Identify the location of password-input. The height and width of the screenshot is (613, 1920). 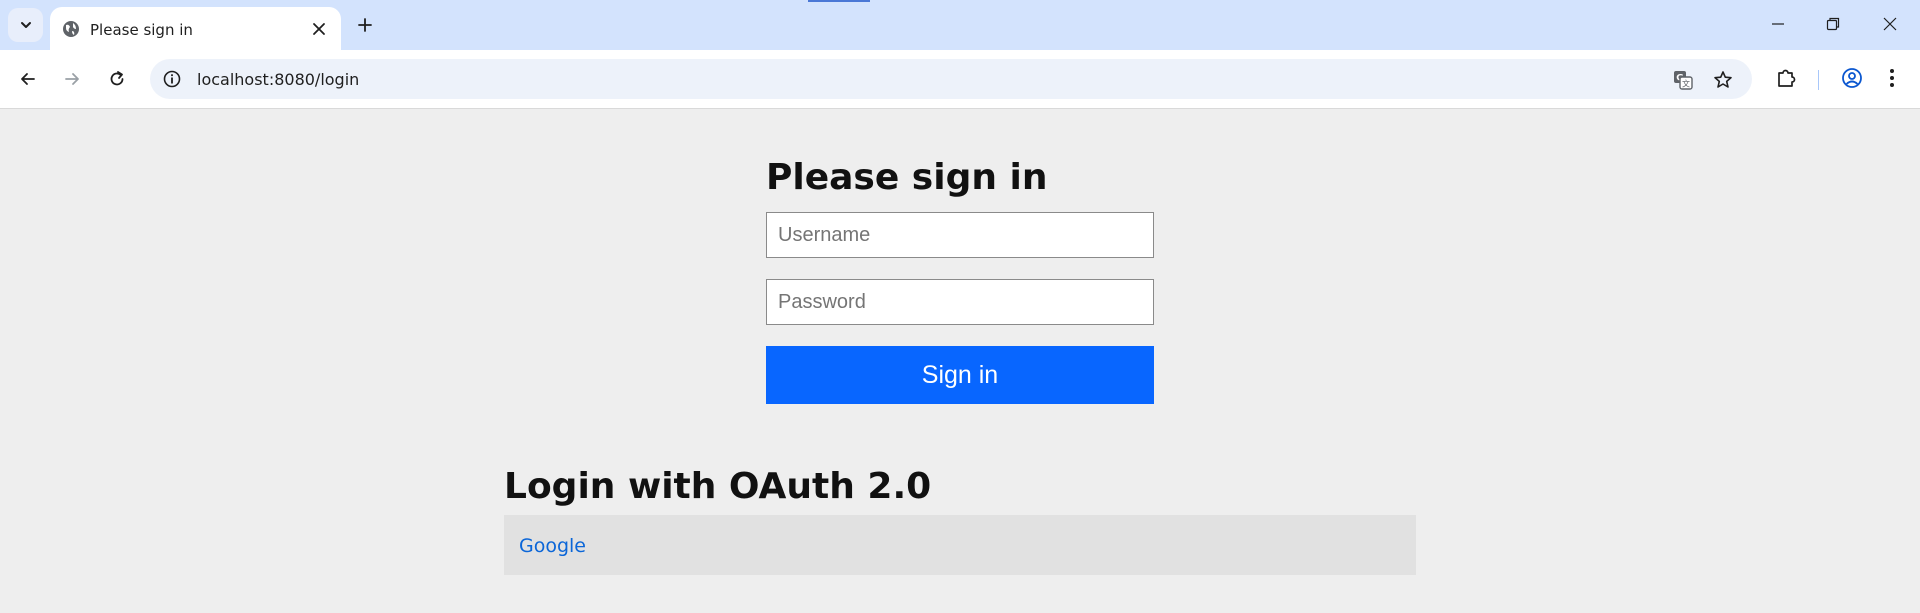
(960, 302).